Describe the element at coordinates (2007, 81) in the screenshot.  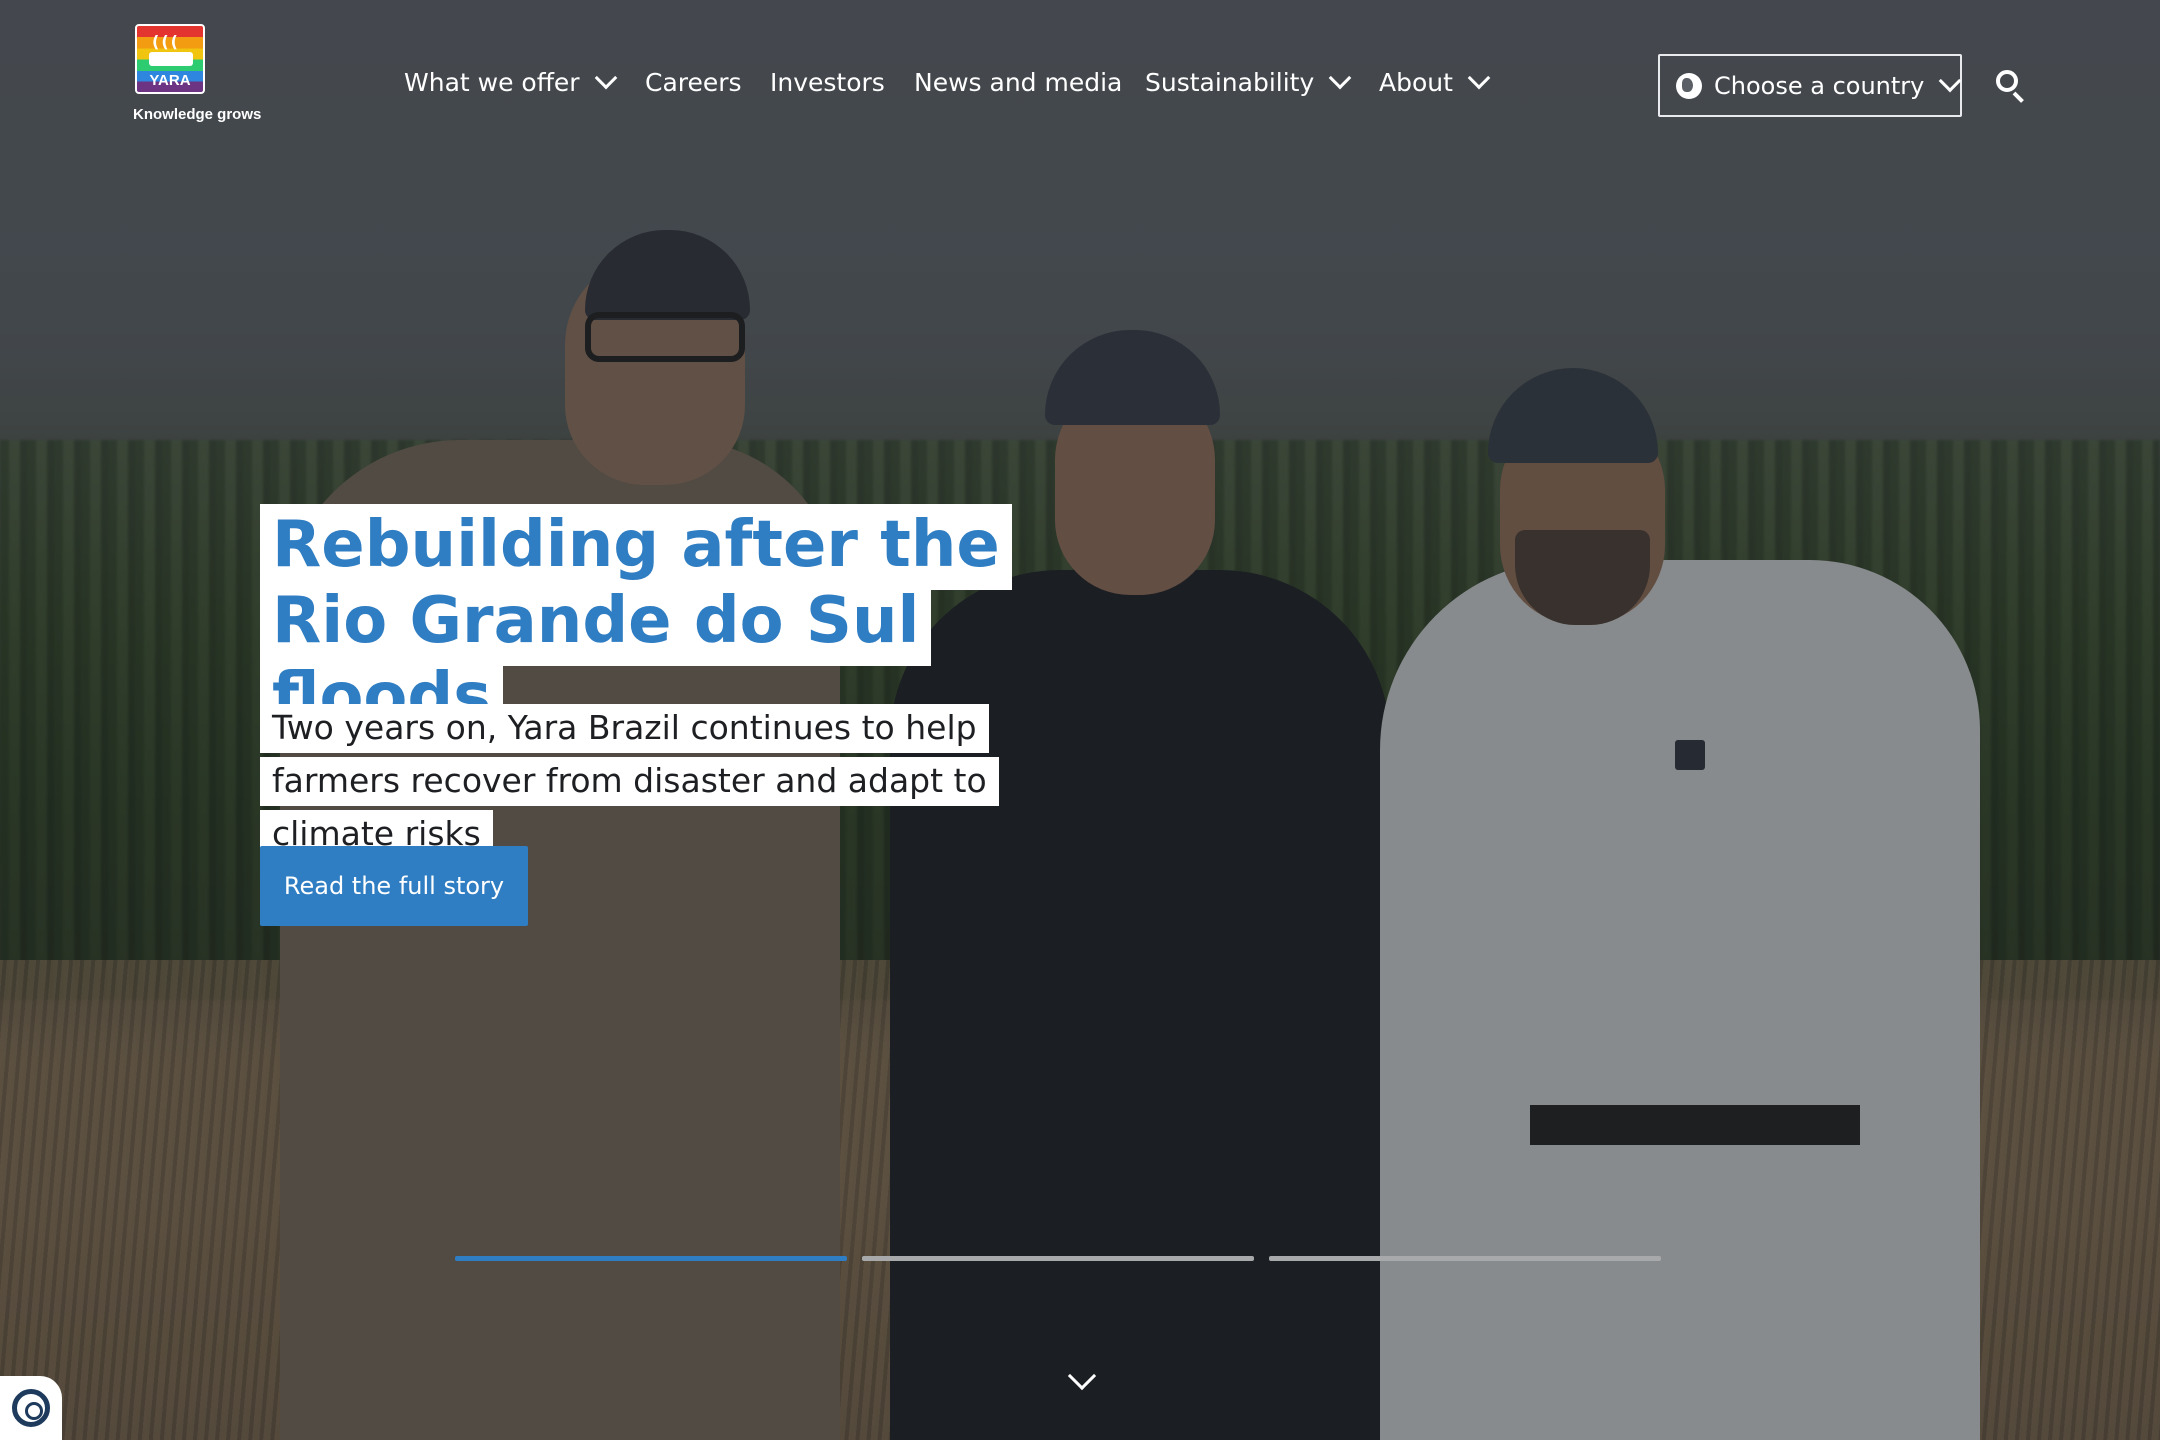
I see `search-icon-ring` at that location.